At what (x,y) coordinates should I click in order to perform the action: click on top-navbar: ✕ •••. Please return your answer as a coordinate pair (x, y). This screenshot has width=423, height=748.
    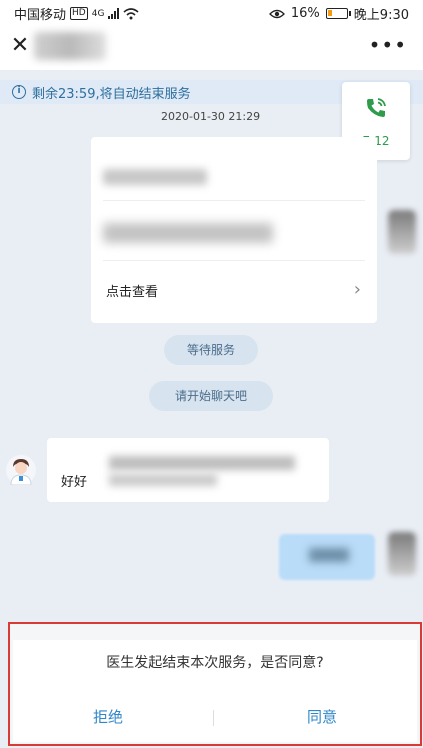
    Looking at the image, I should click on (211, 47).